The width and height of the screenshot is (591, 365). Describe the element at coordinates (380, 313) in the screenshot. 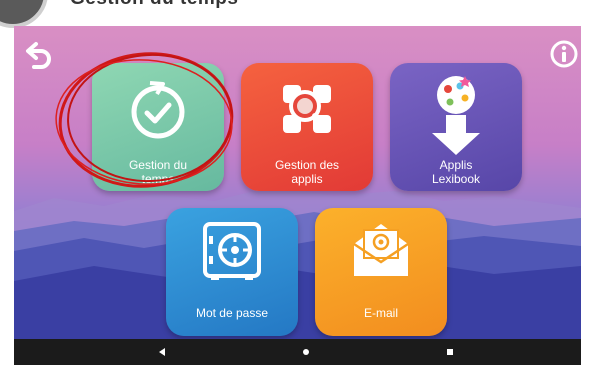

I see `tile-label-e-mail: E-mail` at that location.